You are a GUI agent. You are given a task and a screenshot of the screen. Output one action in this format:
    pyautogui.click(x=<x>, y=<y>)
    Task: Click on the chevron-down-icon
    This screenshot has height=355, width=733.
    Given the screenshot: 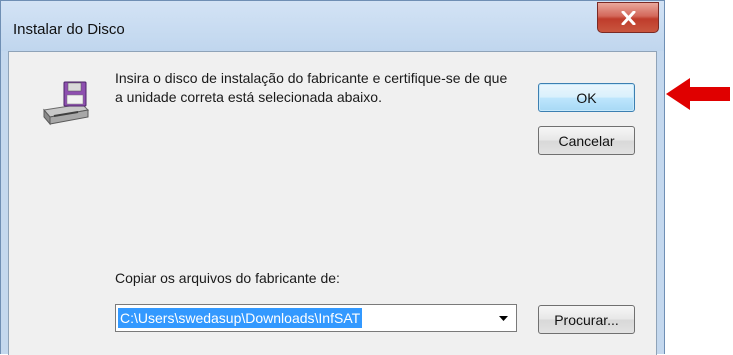 What is the action you would take?
    pyautogui.click(x=503, y=318)
    